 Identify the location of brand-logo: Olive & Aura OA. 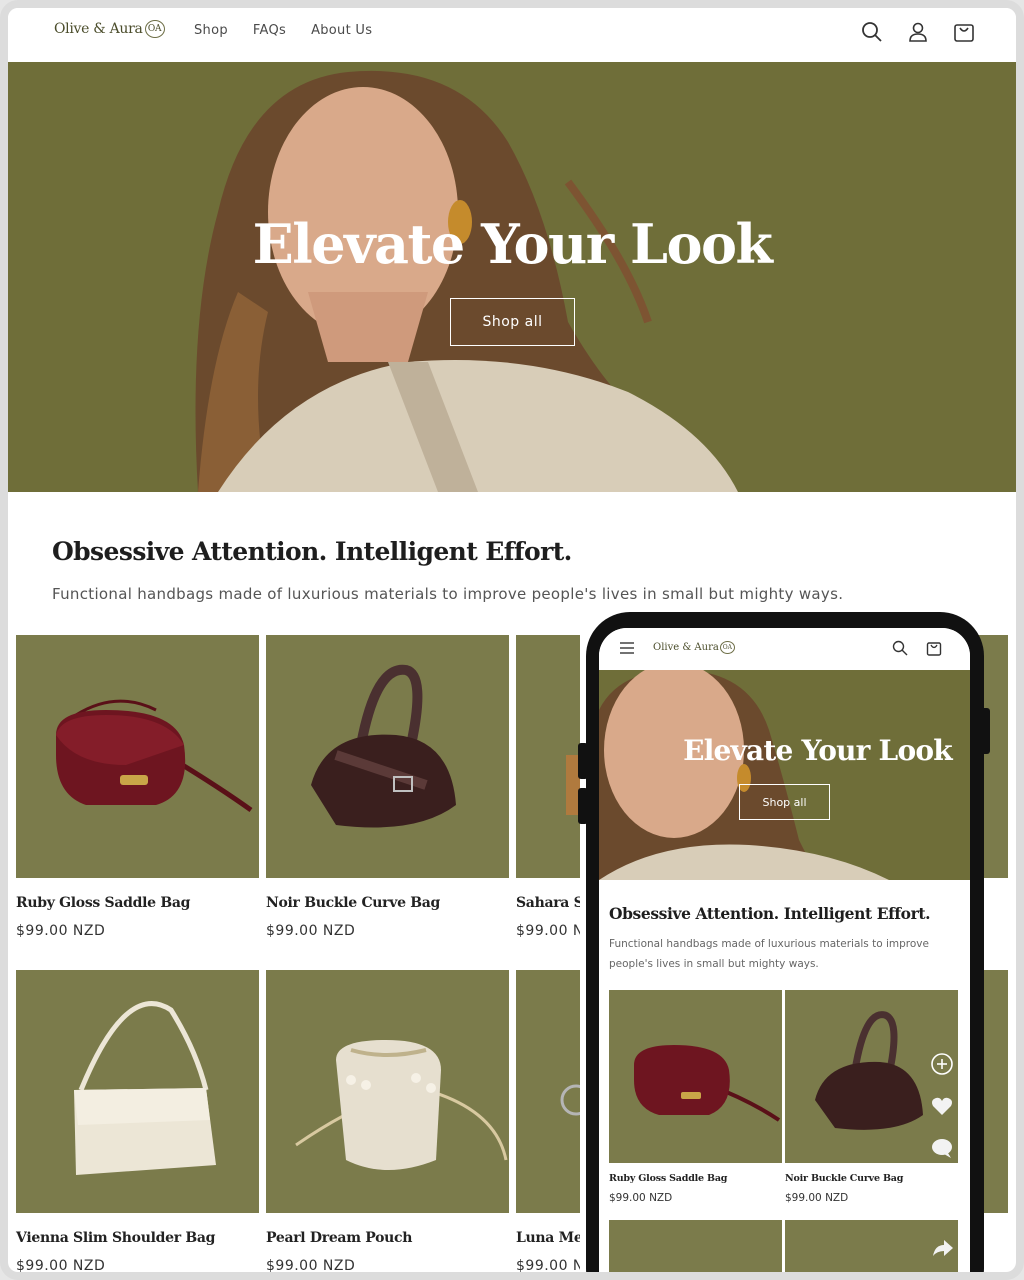
(109, 29).